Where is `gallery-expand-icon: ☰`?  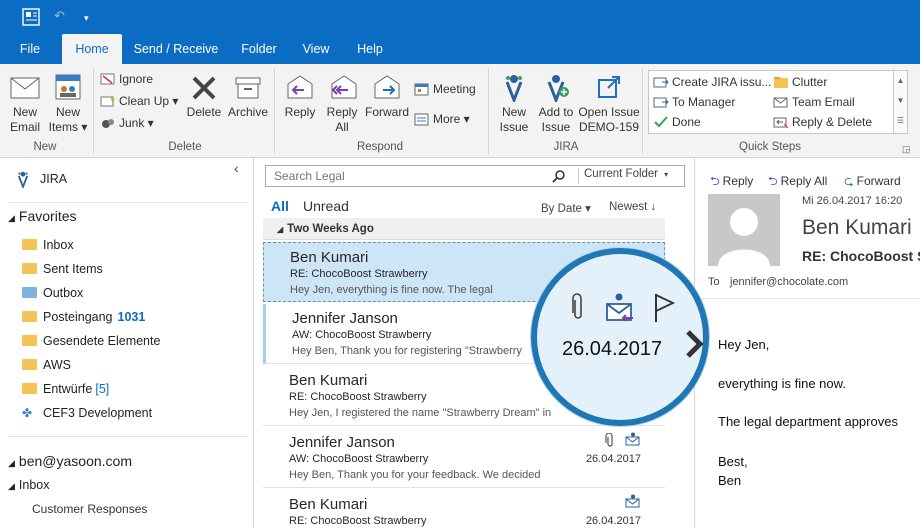
gallery-expand-icon: ☰ is located at coordinates (900, 121).